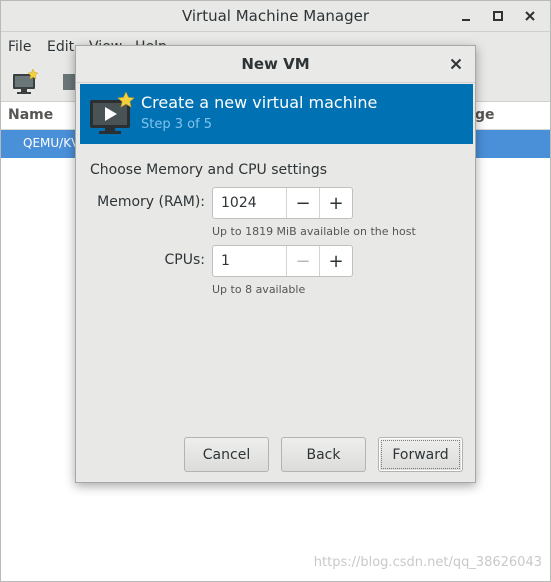 Image resolution: width=551 pixels, height=582 pixels. Describe the element at coordinates (177, 124) in the screenshot. I see `step-indicator: Step 3 of 5` at that location.